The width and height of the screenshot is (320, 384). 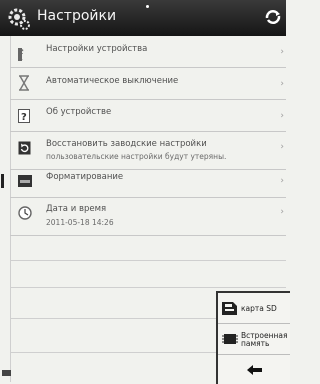 I want to click on menu-item-label: Об устройстве, so click(x=79, y=112).